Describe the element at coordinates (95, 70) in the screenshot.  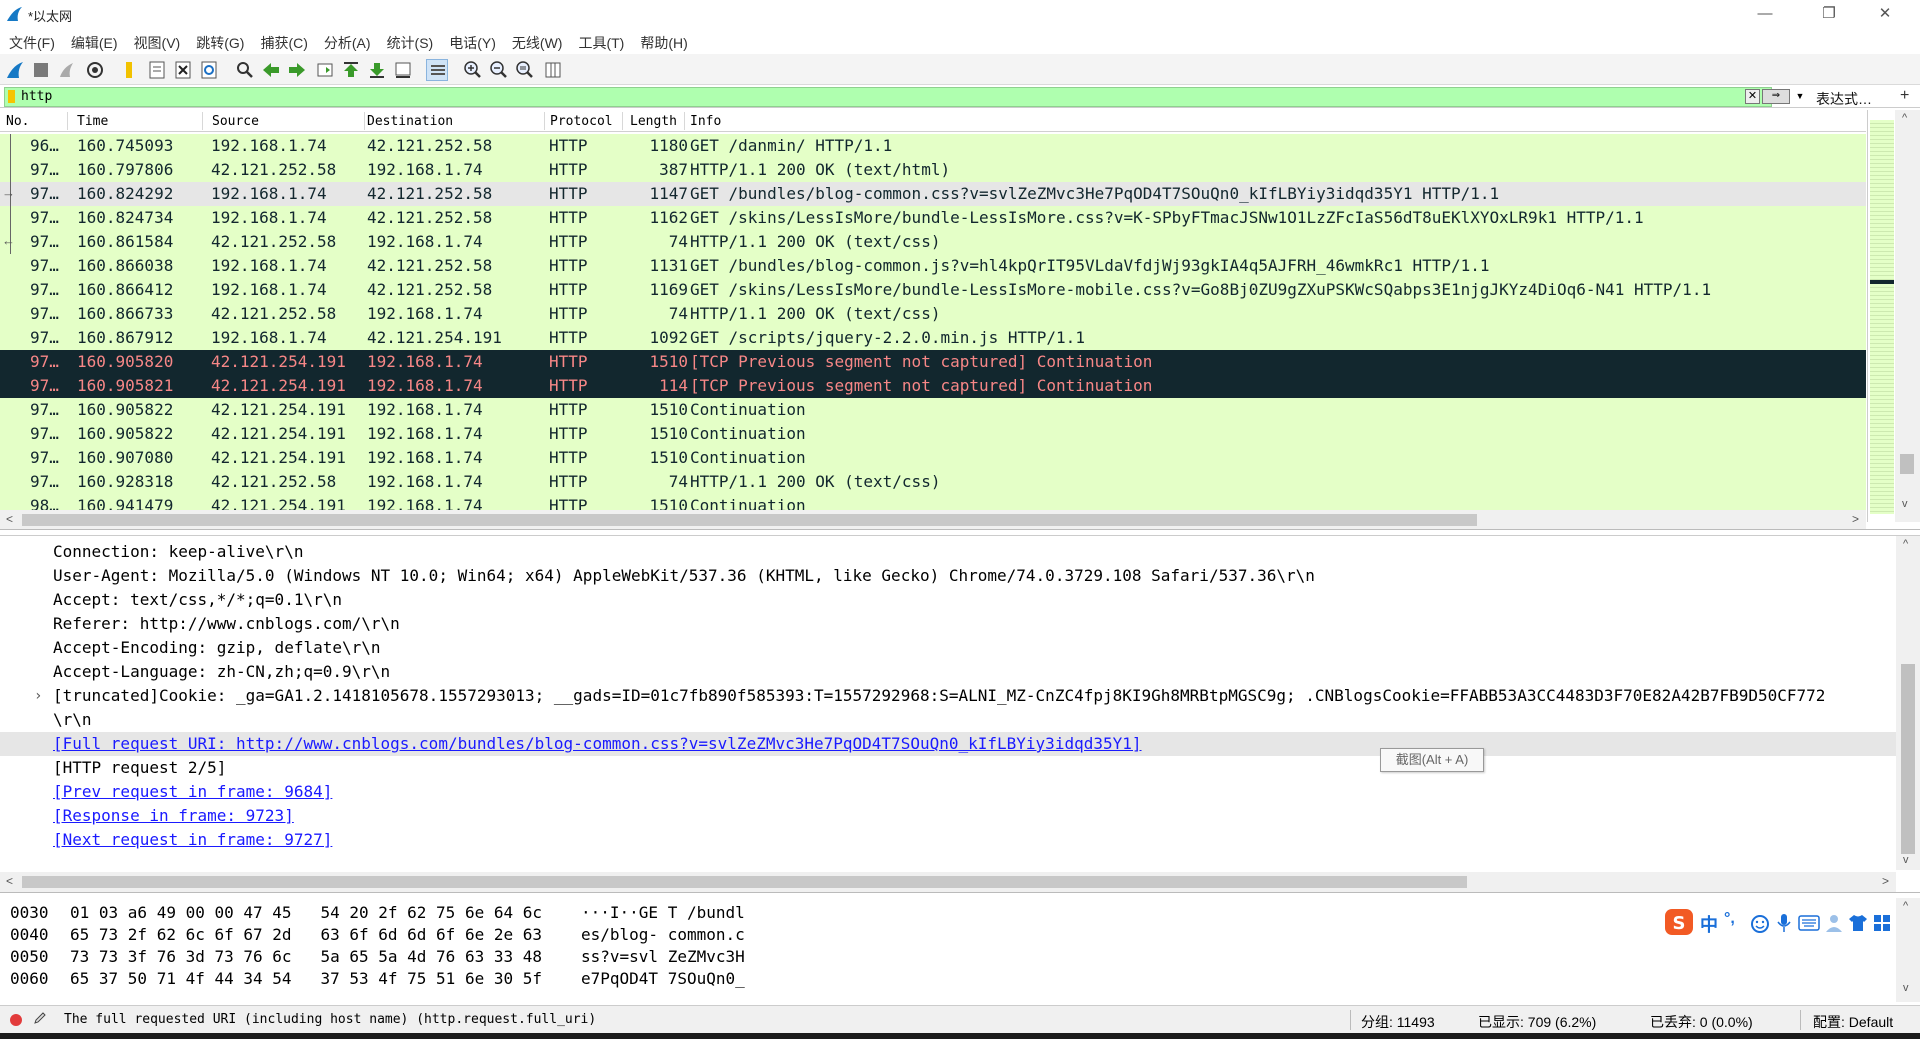
I see `capture-options-icon` at that location.